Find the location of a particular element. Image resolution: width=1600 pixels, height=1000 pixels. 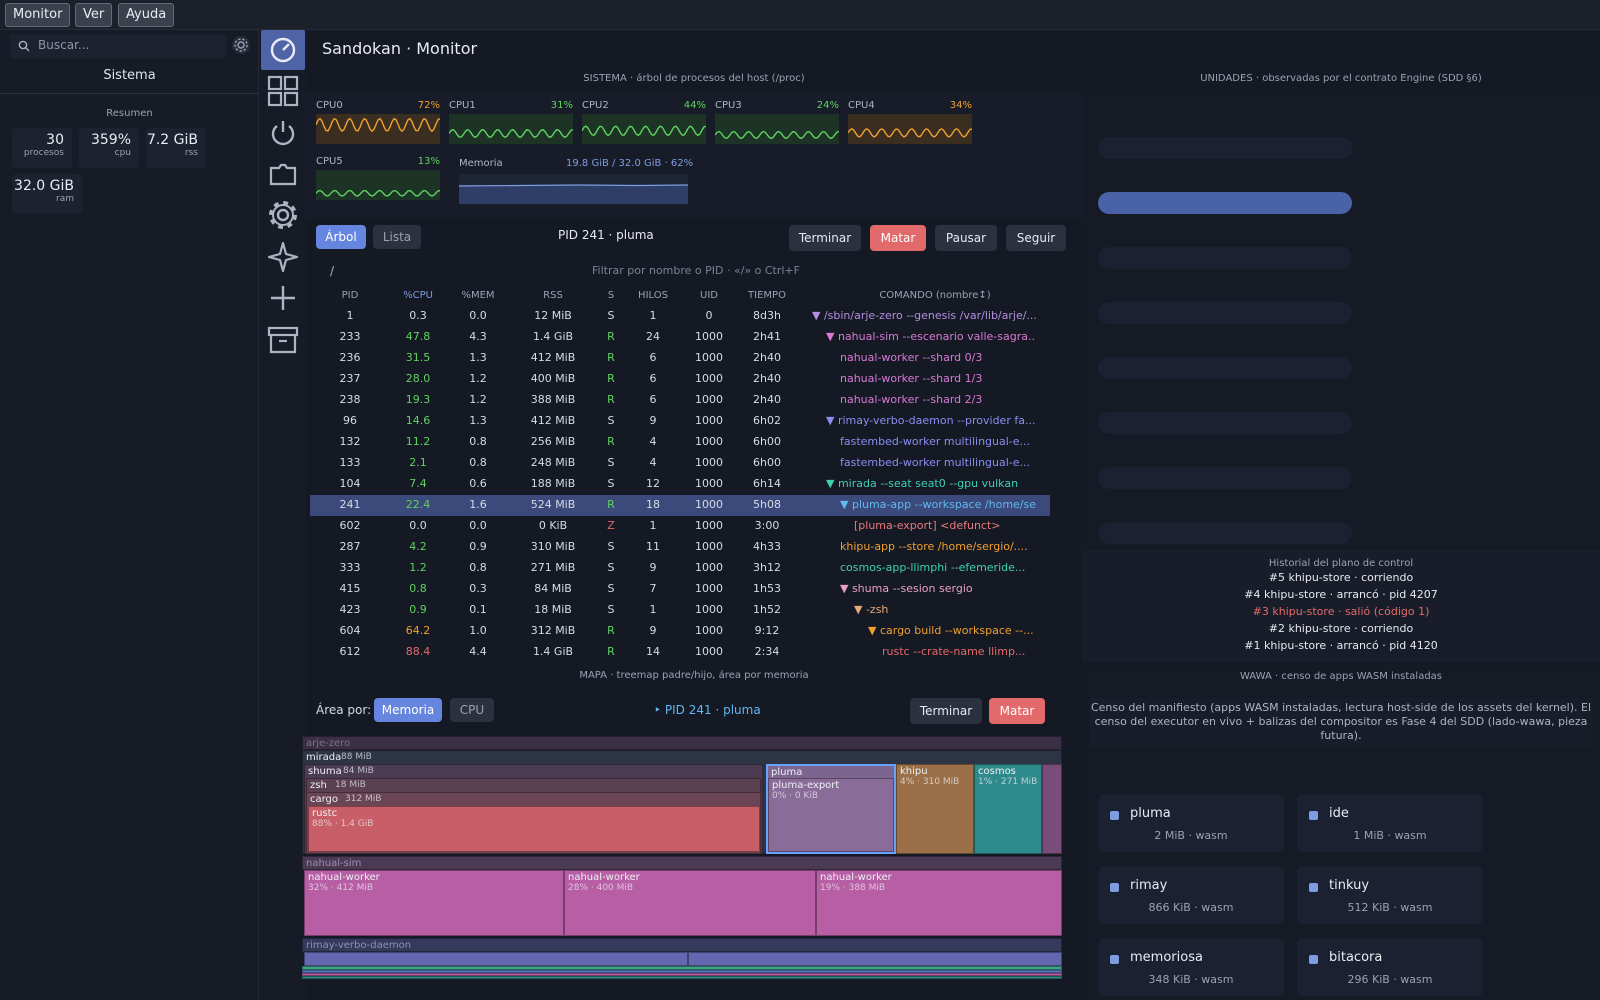

treemap-label: mirada is located at coordinates (324, 757).